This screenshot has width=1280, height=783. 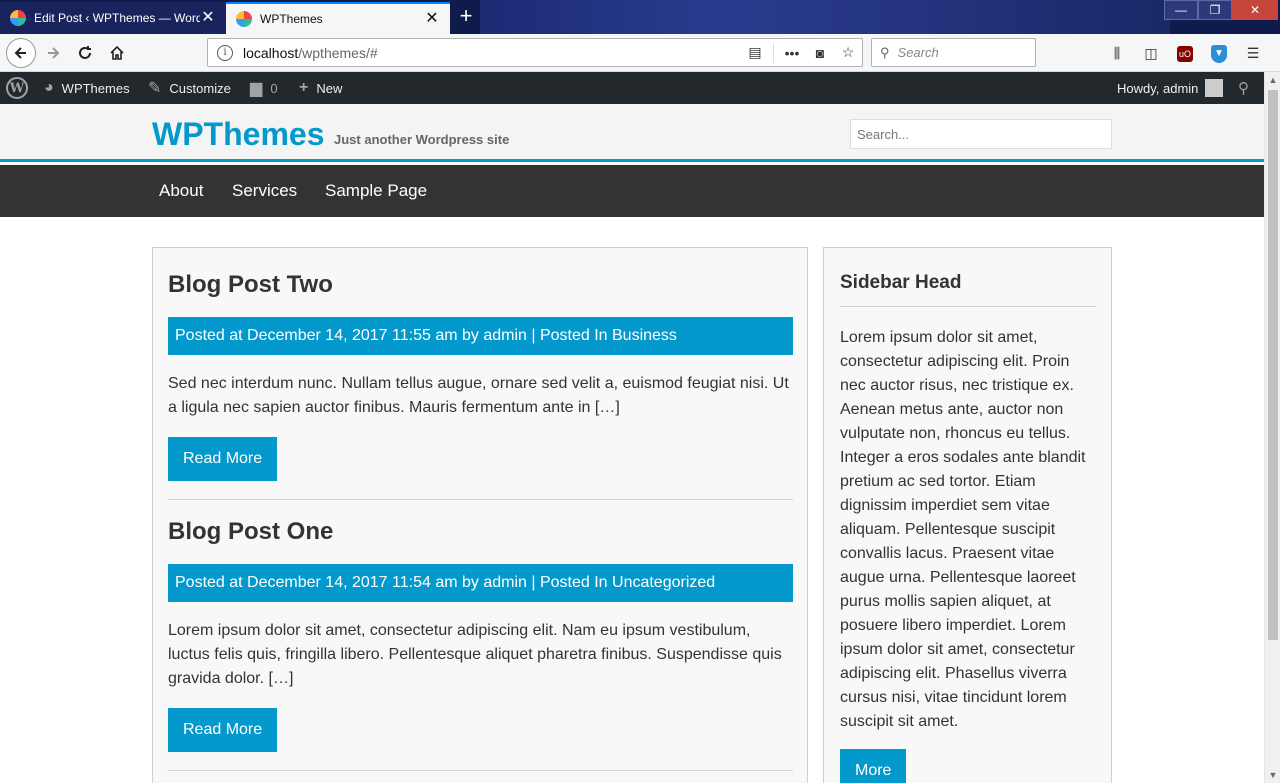 What do you see at coordinates (238, 134) in the screenshot?
I see `site-title: WPThemes` at bounding box center [238, 134].